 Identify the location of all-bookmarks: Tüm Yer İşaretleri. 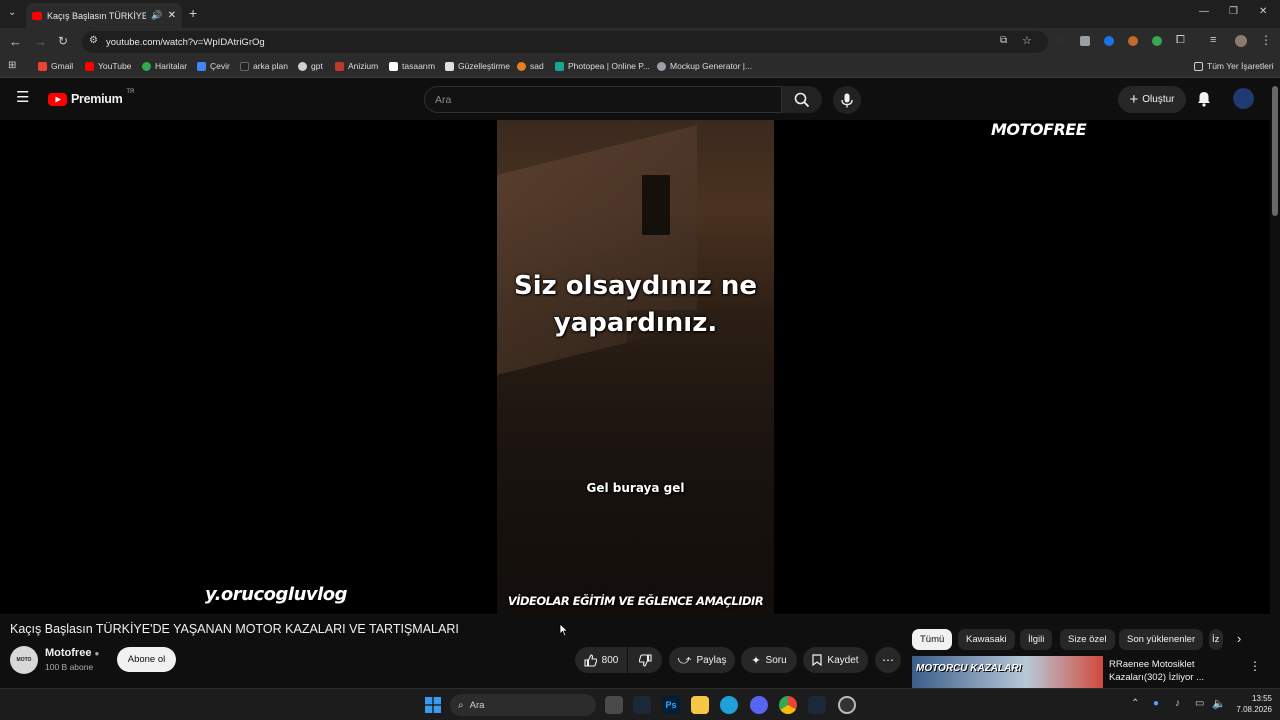
(1234, 66).